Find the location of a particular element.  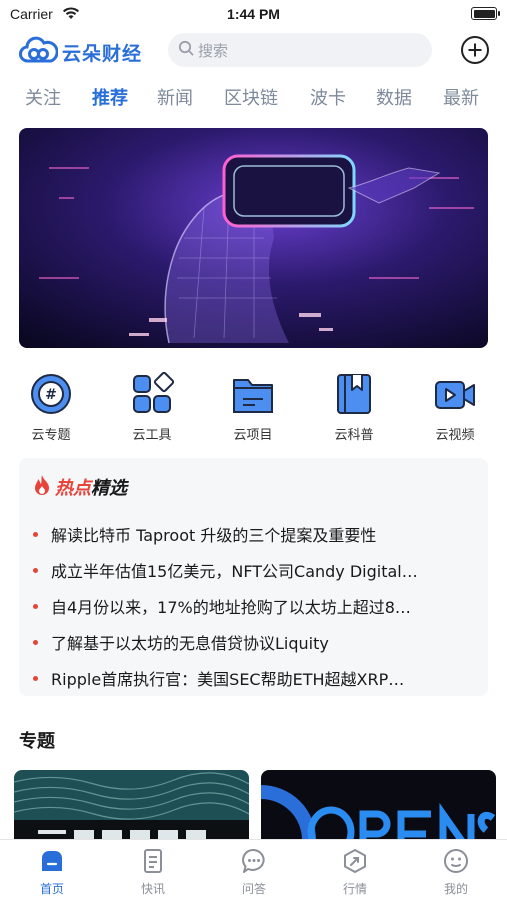

hot-picks-title: 热点 精选 is located at coordinates (80, 487).